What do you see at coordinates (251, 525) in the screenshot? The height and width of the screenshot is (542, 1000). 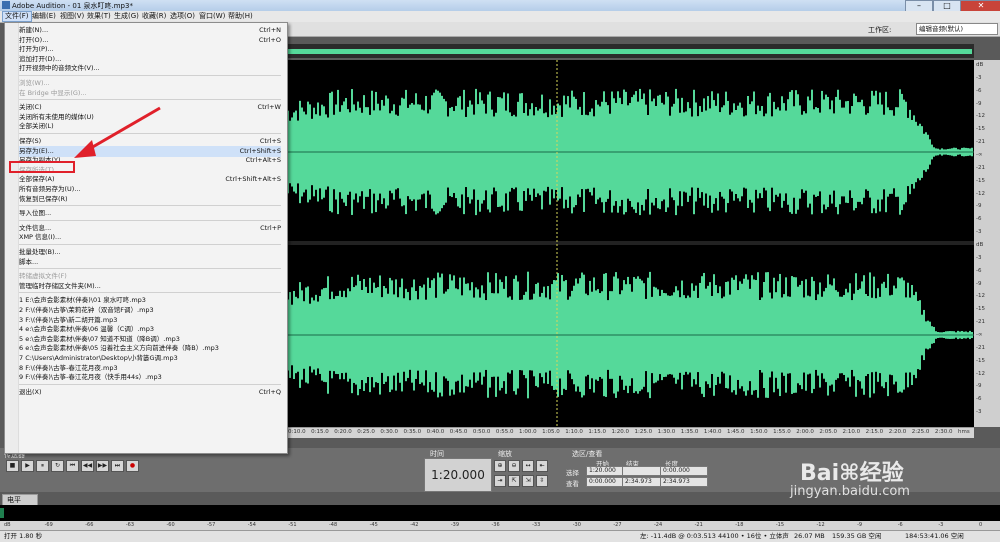 I see `meter-tick-label: -54` at bounding box center [251, 525].